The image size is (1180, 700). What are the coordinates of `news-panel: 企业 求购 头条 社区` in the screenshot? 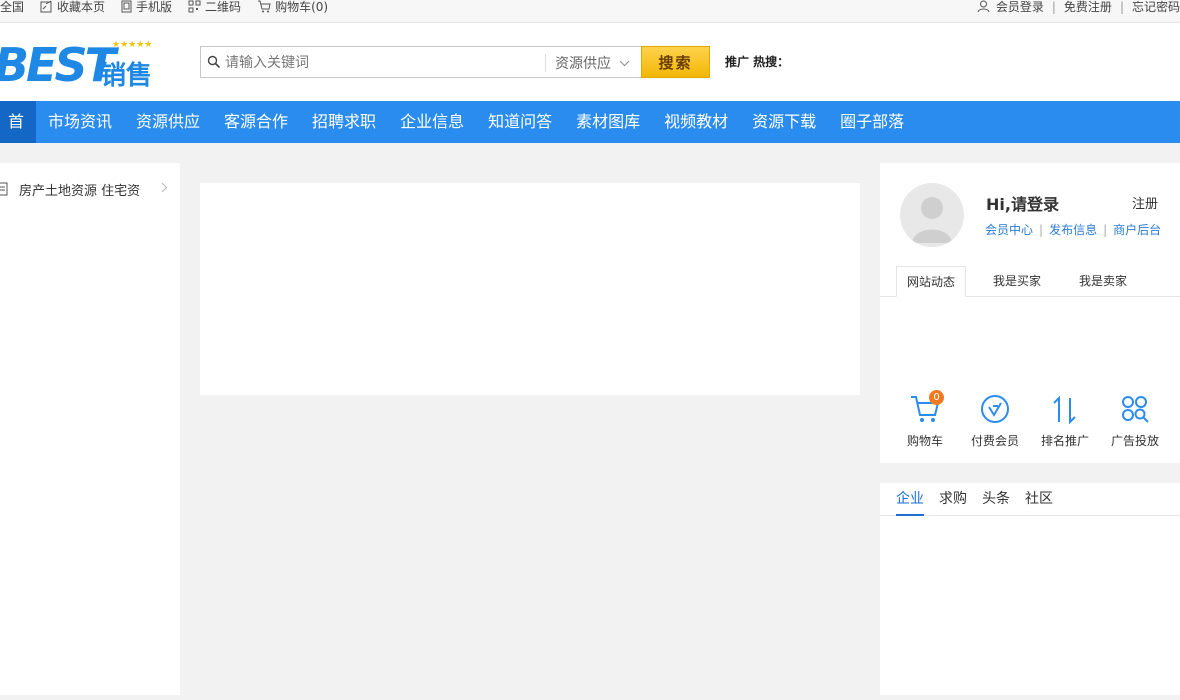 It's located at (1030, 589).